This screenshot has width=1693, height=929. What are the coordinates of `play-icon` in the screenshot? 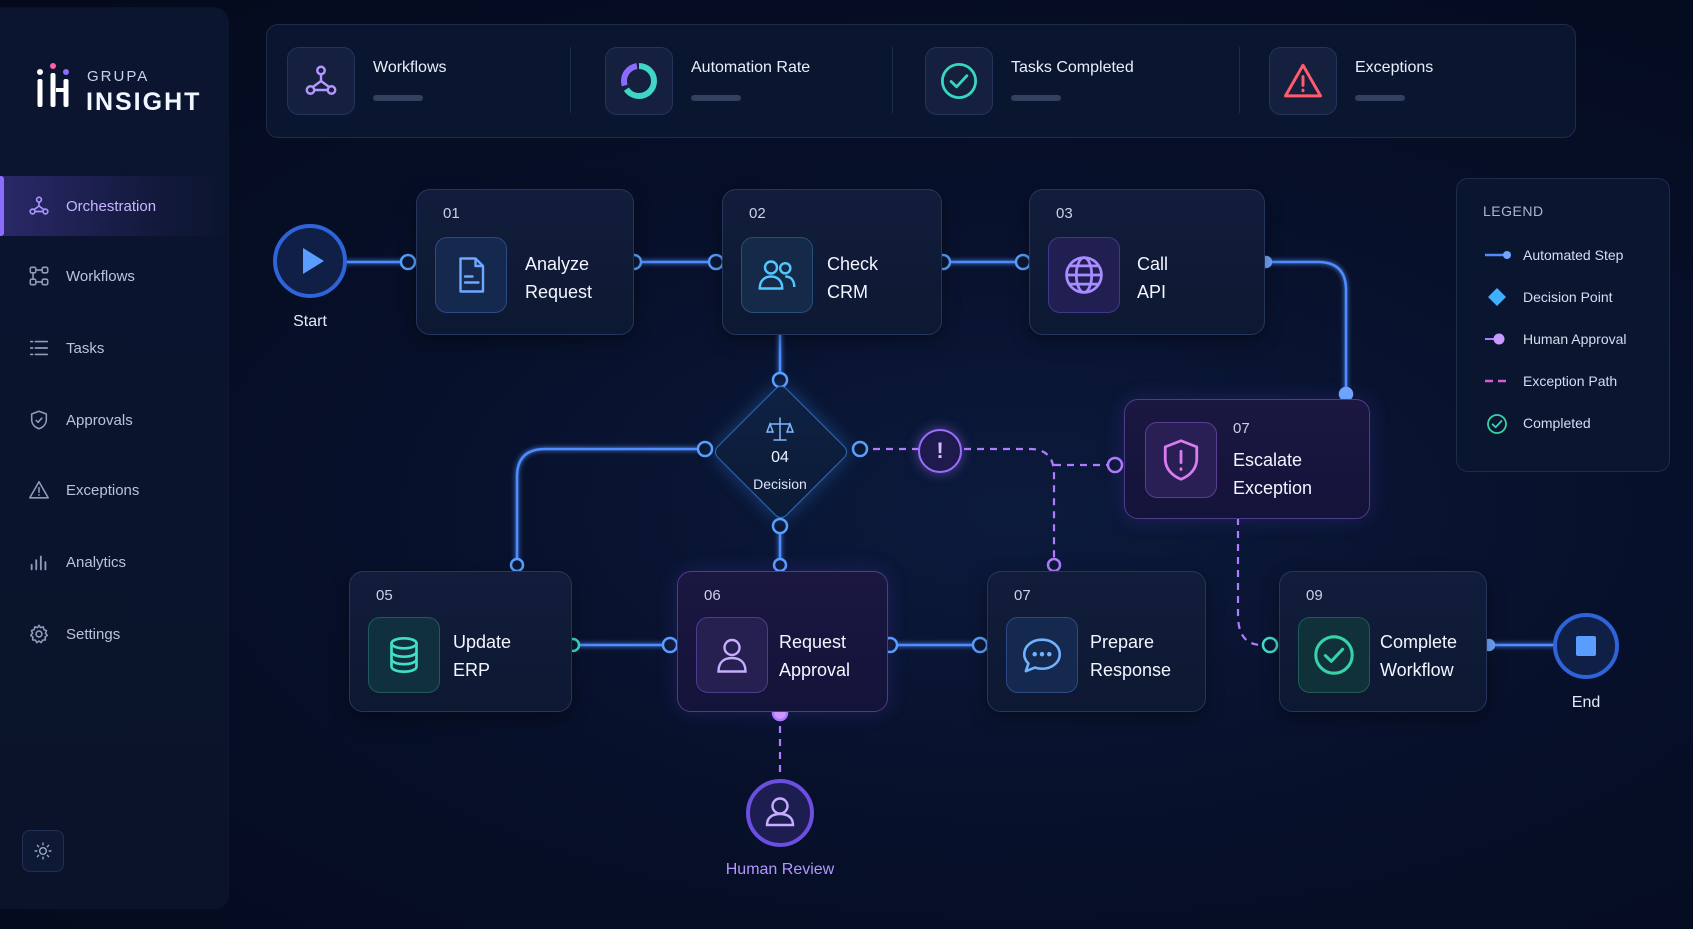 It's located at (310, 261).